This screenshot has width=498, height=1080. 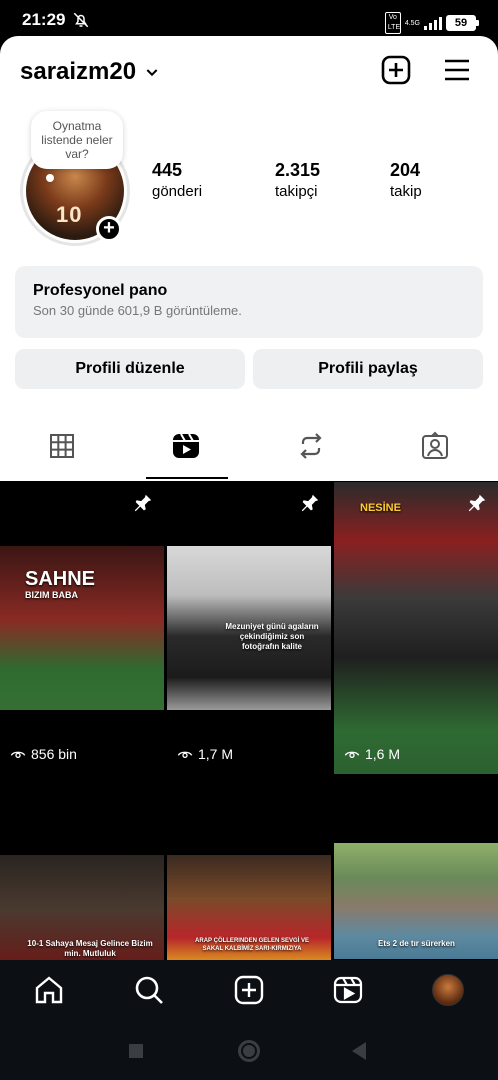 I want to click on create-post-icon, so click(x=396, y=70).